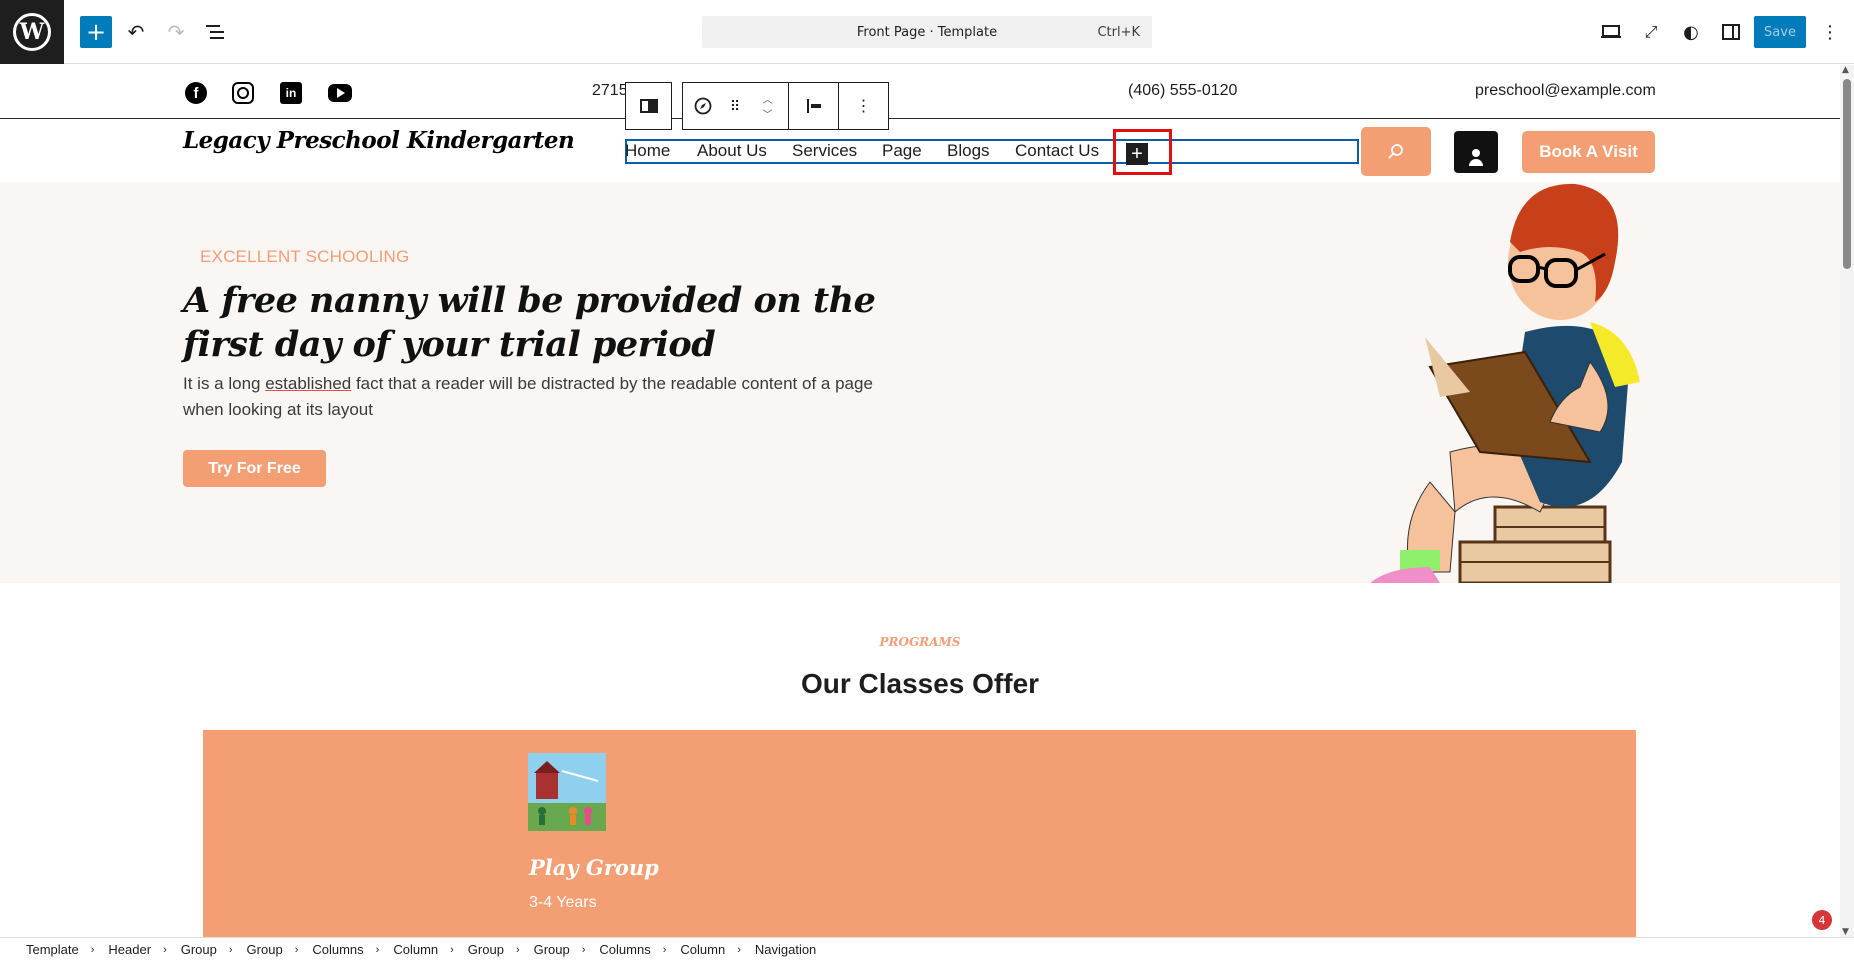  I want to click on settings-sidebar-button, so click(1731, 32).